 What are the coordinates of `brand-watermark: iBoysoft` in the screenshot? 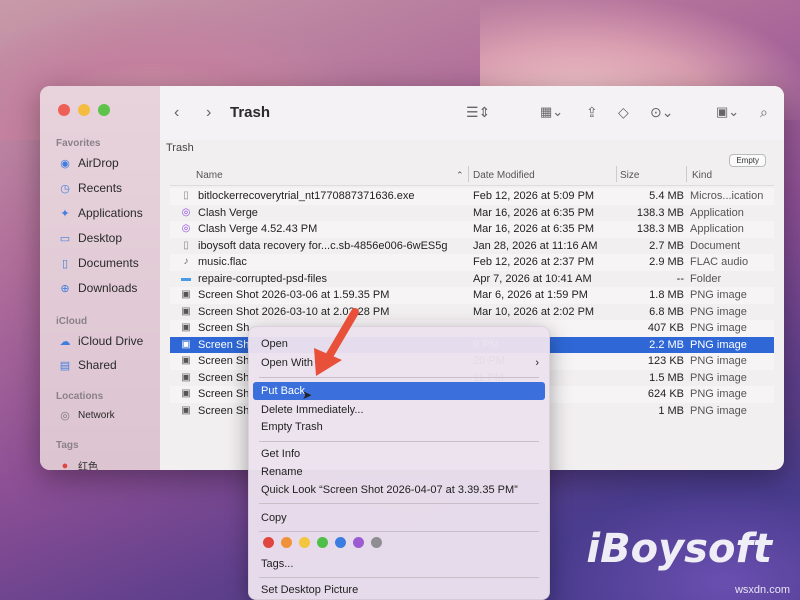 It's located at (679, 549).